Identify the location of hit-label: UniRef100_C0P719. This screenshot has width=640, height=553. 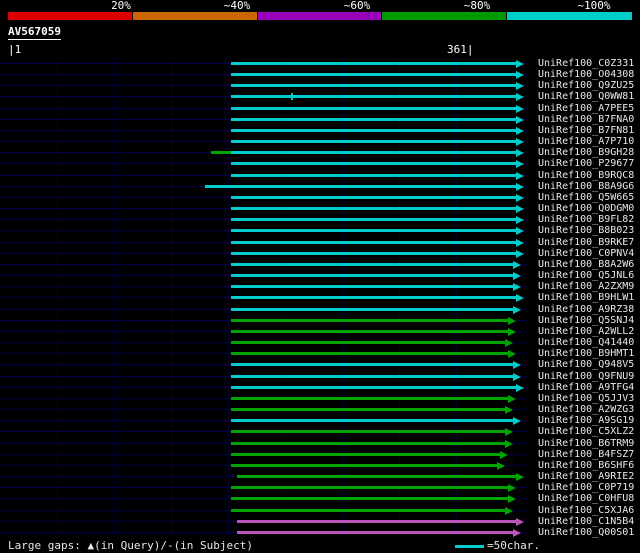
(586, 487).